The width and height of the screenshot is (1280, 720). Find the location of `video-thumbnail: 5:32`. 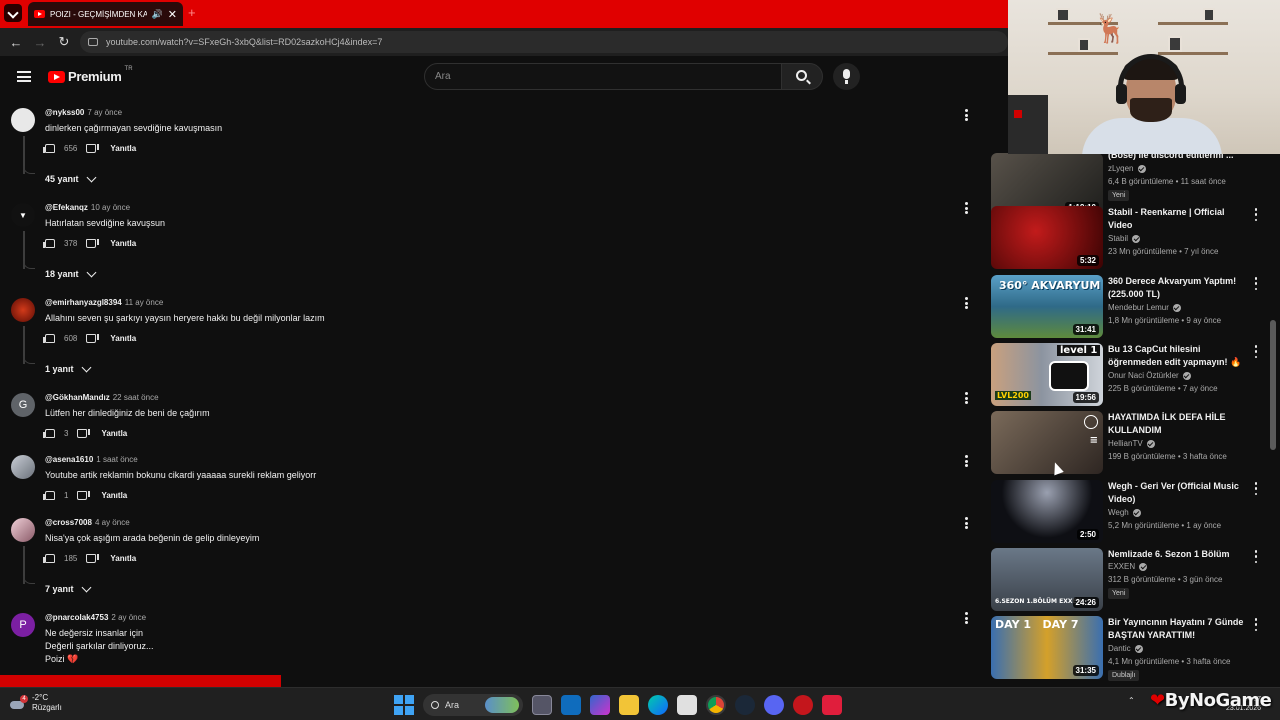

video-thumbnail: 5:32 is located at coordinates (1047, 237).